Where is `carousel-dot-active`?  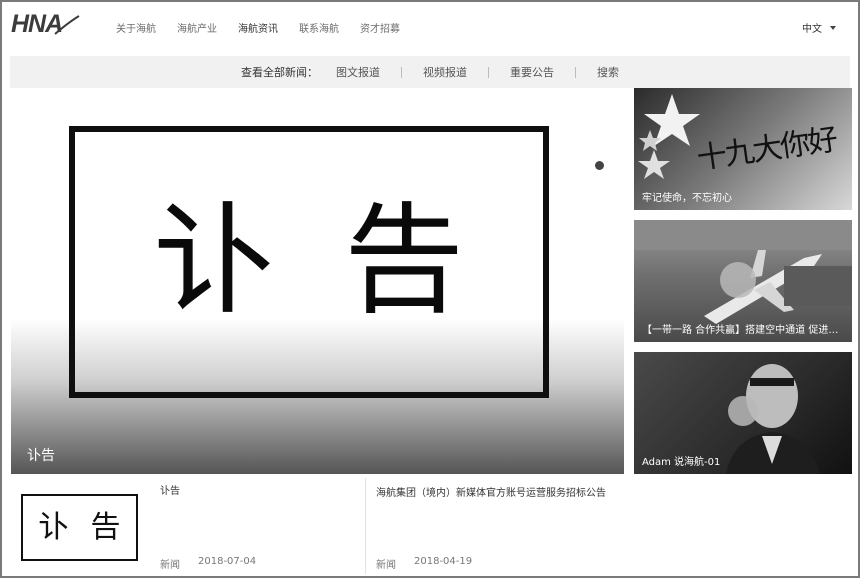 carousel-dot-active is located at coordinates (599, 165).